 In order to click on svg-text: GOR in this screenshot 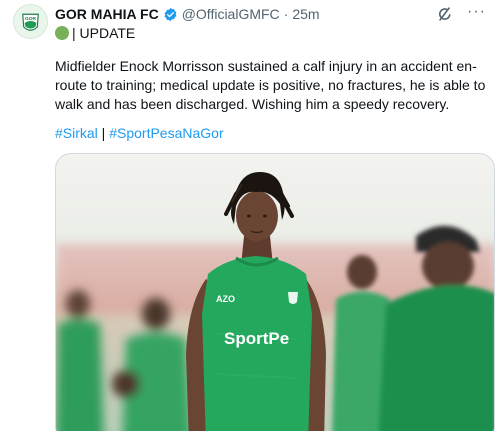, I will do `click(31, 19)`.